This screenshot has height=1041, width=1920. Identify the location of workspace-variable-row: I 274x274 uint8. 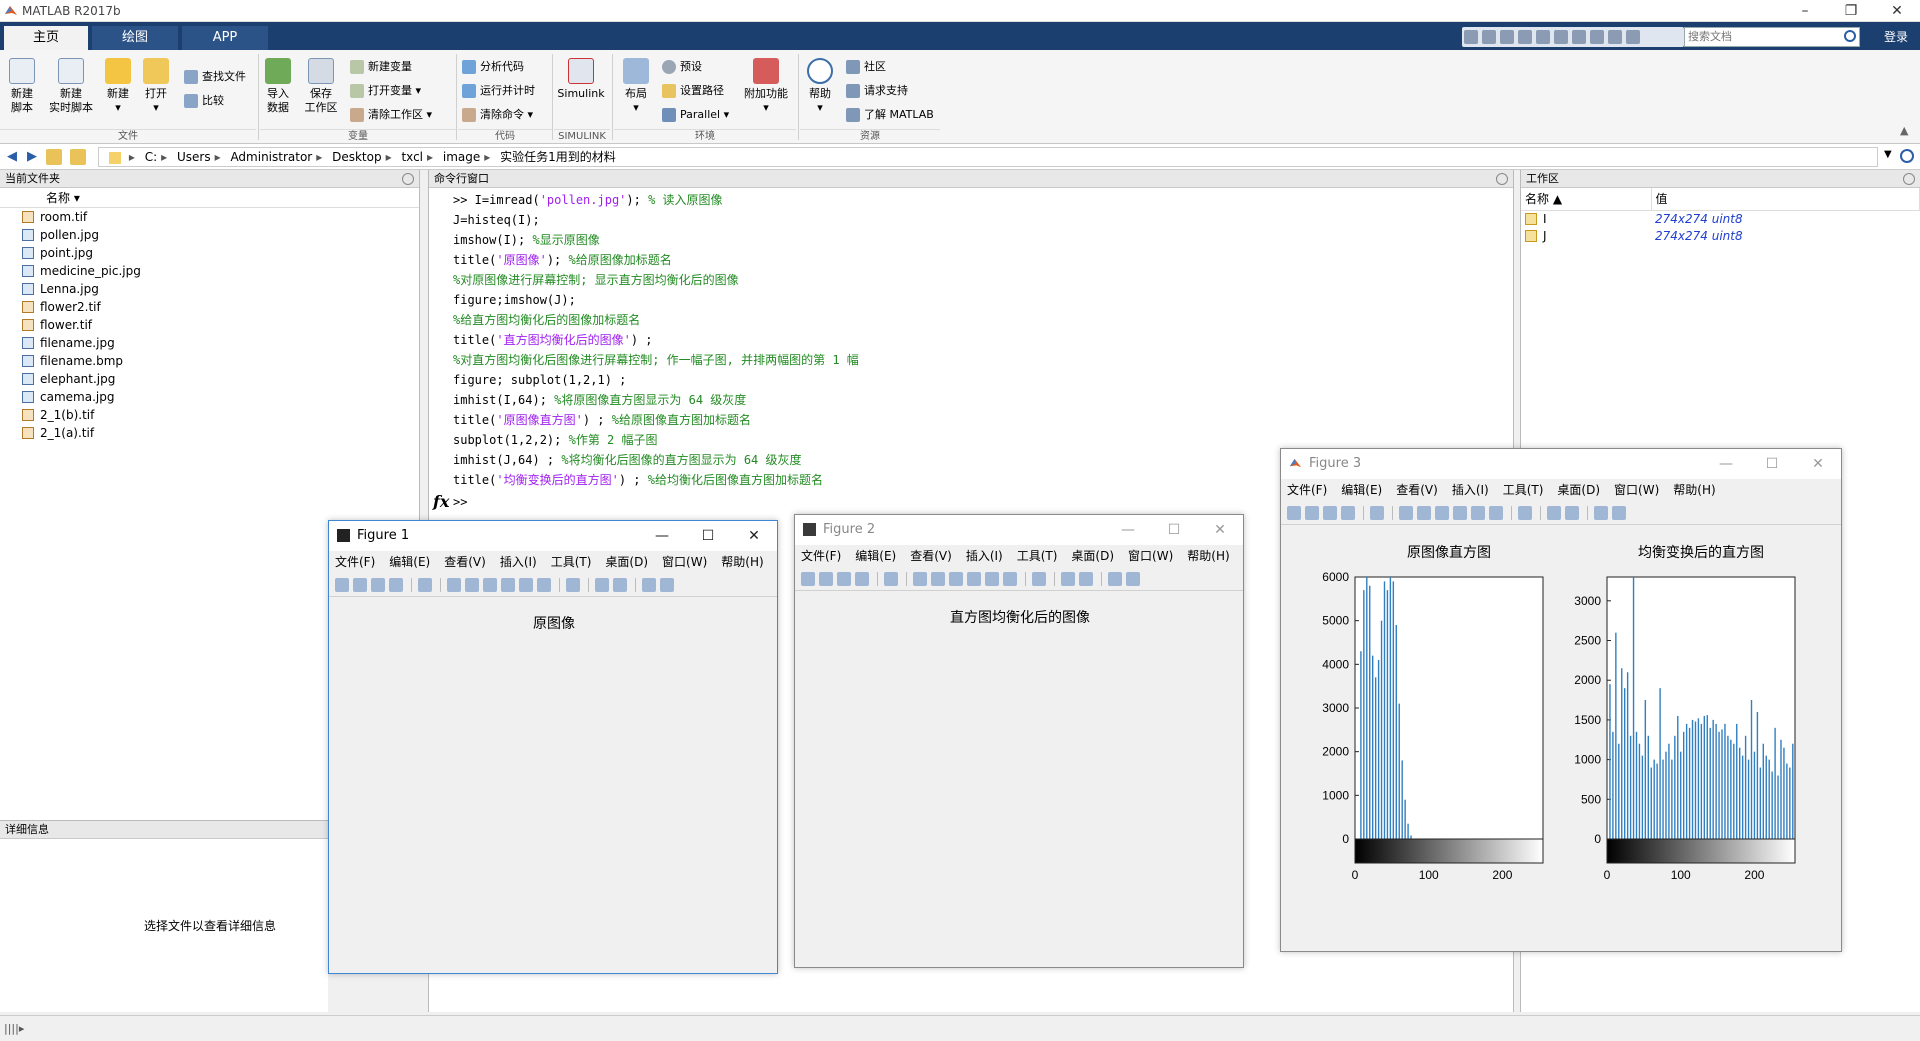
(1720, 218).